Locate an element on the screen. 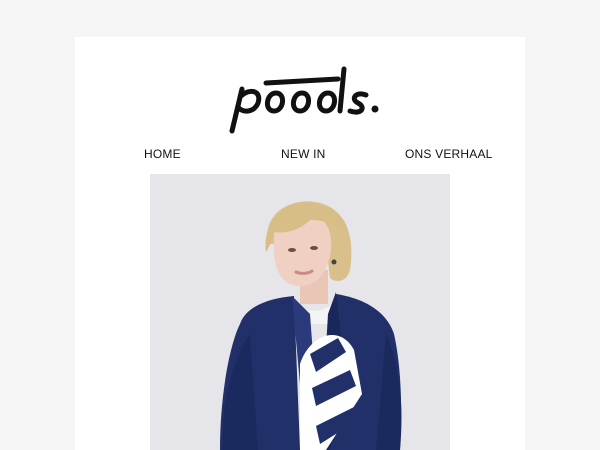 The height and width of the screenshot is (450, 600). main-nav: HOME NEW IN ONS VERHAAL is located at coordinates (300, 155).